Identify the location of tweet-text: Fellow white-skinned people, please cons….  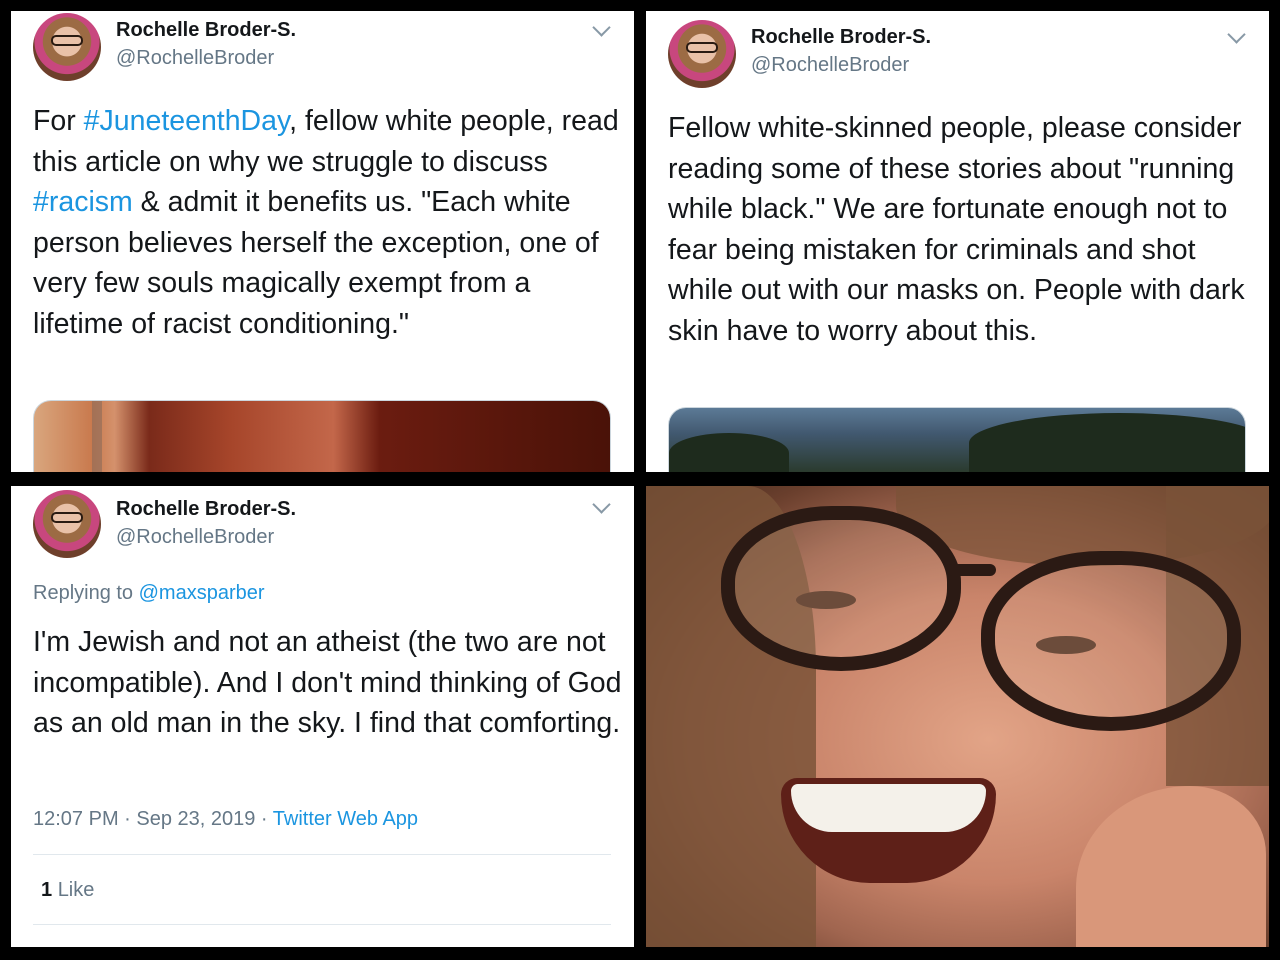
(956, 229).